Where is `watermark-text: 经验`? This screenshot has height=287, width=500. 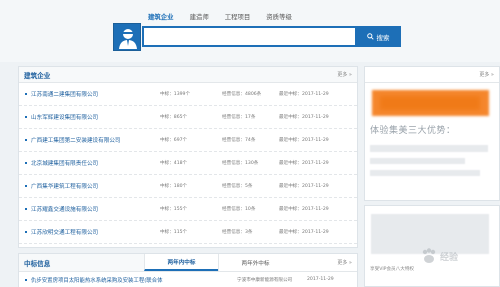
watermark-text: 经验 is located at coordinates (449, 257).